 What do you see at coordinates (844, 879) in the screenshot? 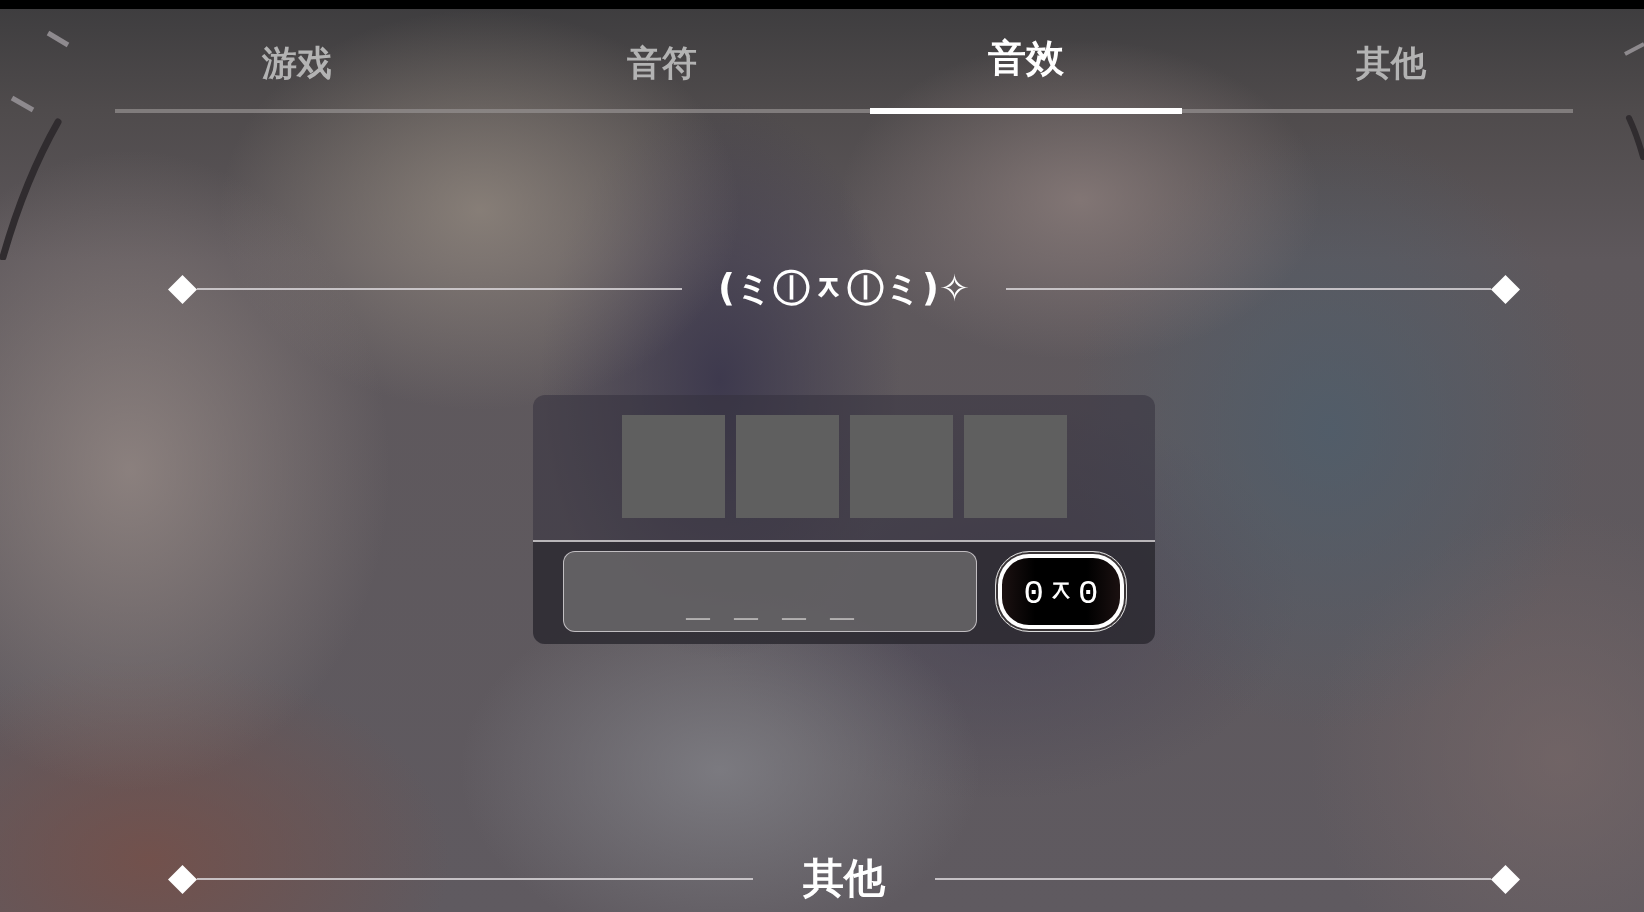
I see `section-title: 其他` at bounding box center [844, 879].